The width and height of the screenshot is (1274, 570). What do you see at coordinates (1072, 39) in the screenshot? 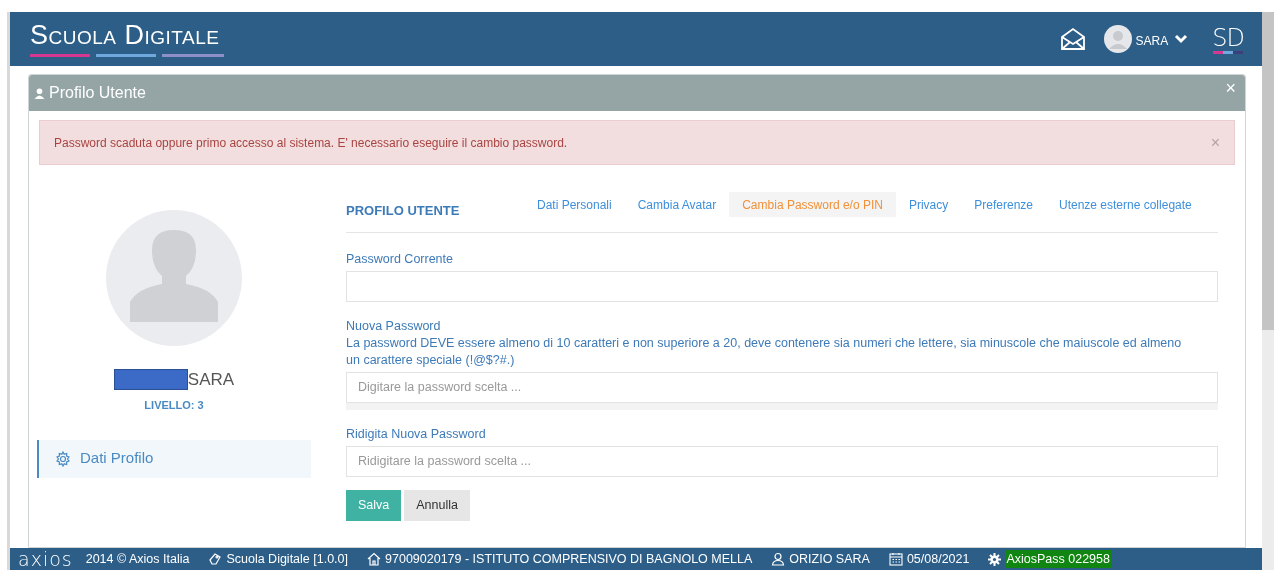
I see `mail-icon` at bounding box center [1072, 39].